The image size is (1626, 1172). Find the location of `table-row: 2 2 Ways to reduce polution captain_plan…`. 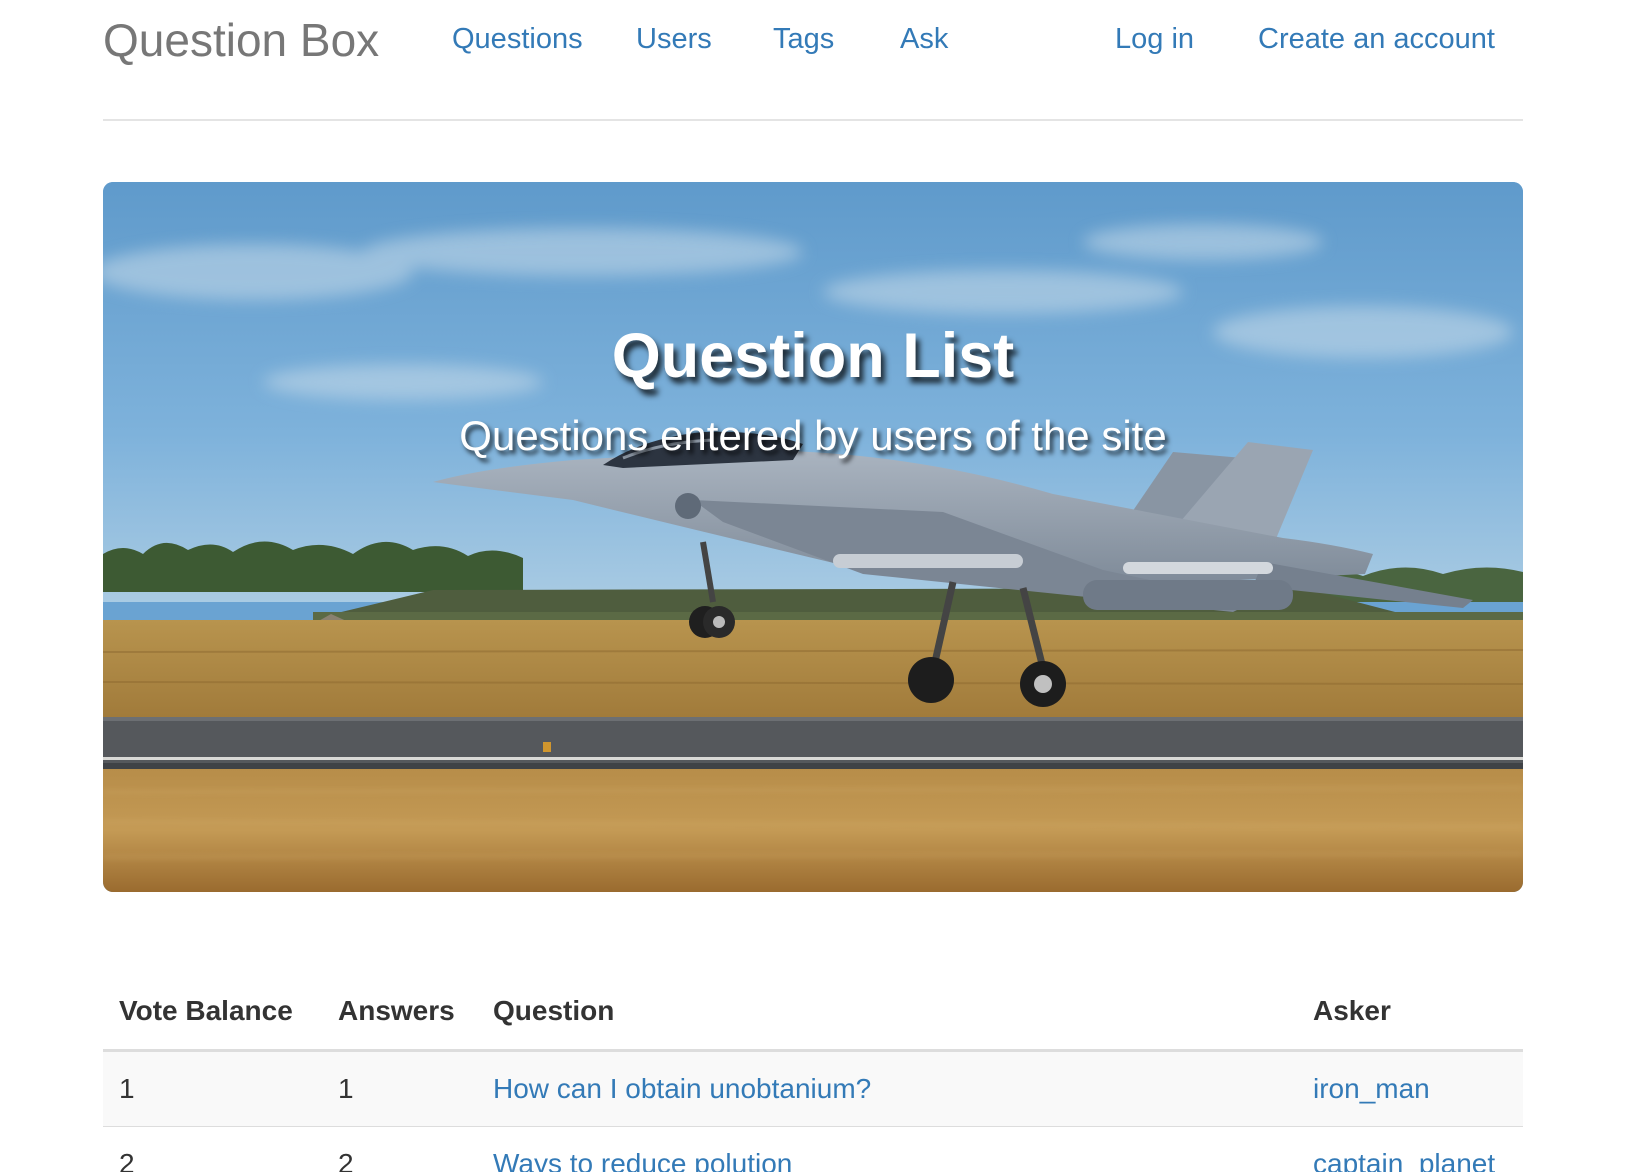

table-row: 2 2 Ways to reduce polution captain_plan… is located at coordinates (813, 1149).